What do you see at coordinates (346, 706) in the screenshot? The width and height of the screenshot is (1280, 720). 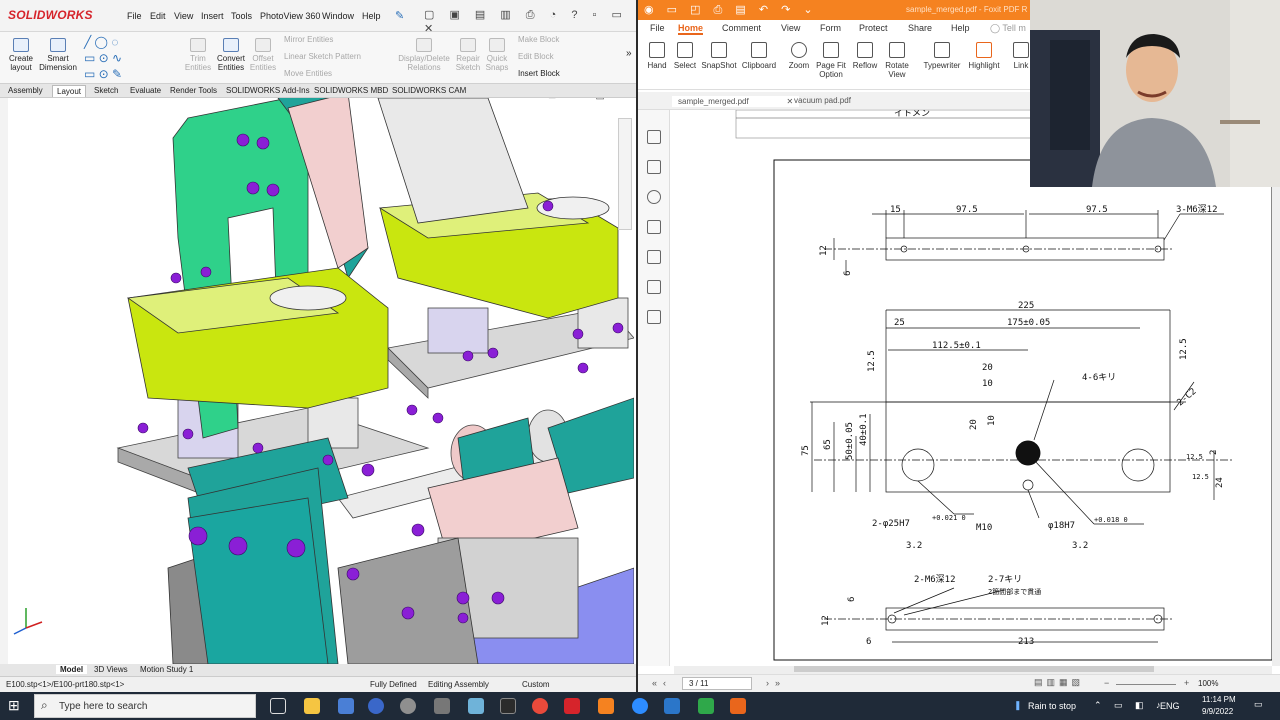 I see `app-icon-store` at bounding box center [346, 706].